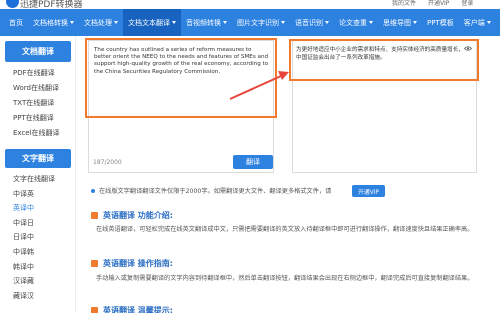 The image size is (500, 313). Describe the element at coordinates (44, 223) in the screenshot. I see `sidebar-item: 中译日` at that location.